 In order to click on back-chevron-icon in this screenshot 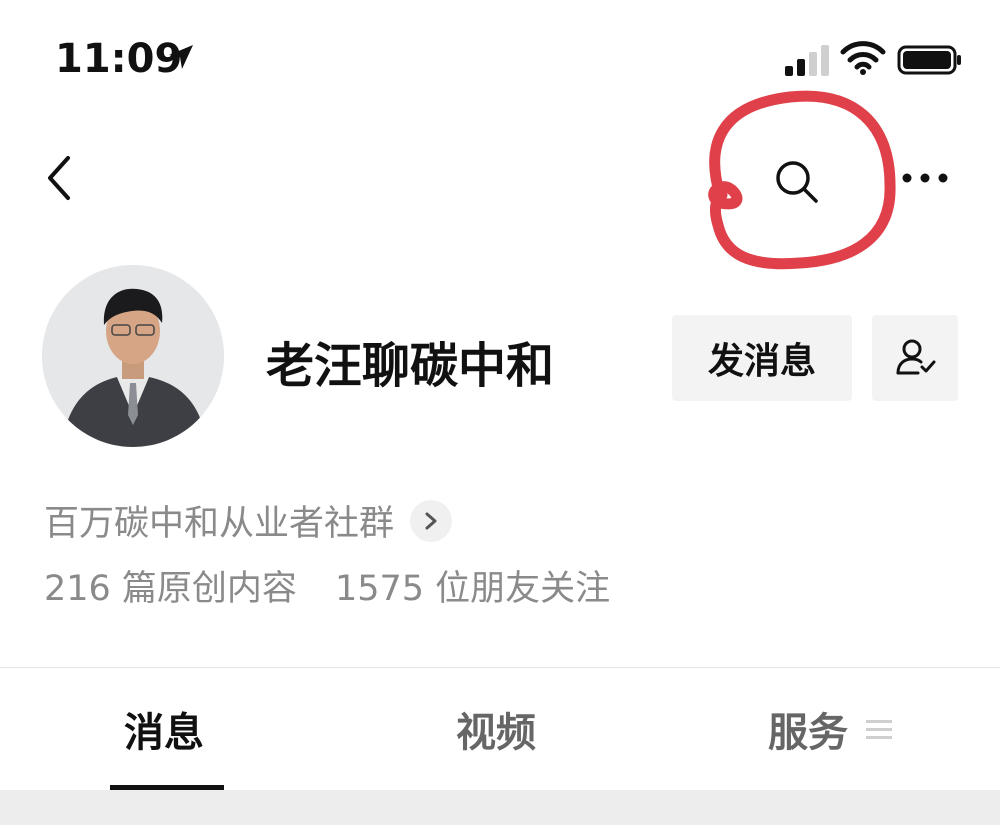, I will do `click(60, 178)`.